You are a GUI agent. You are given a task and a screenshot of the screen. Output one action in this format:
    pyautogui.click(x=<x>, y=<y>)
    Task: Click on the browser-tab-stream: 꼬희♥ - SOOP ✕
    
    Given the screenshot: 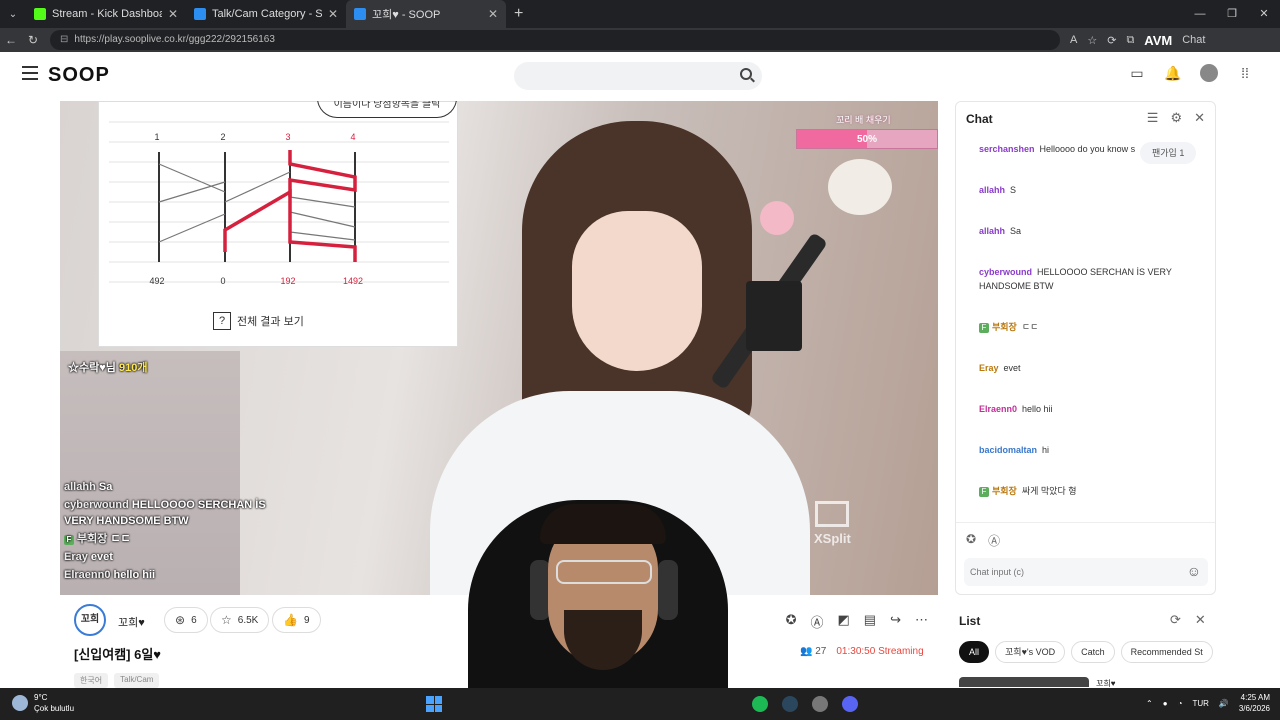 What is the action you would take?
    pyautogui.click(x=426, y=14)
    